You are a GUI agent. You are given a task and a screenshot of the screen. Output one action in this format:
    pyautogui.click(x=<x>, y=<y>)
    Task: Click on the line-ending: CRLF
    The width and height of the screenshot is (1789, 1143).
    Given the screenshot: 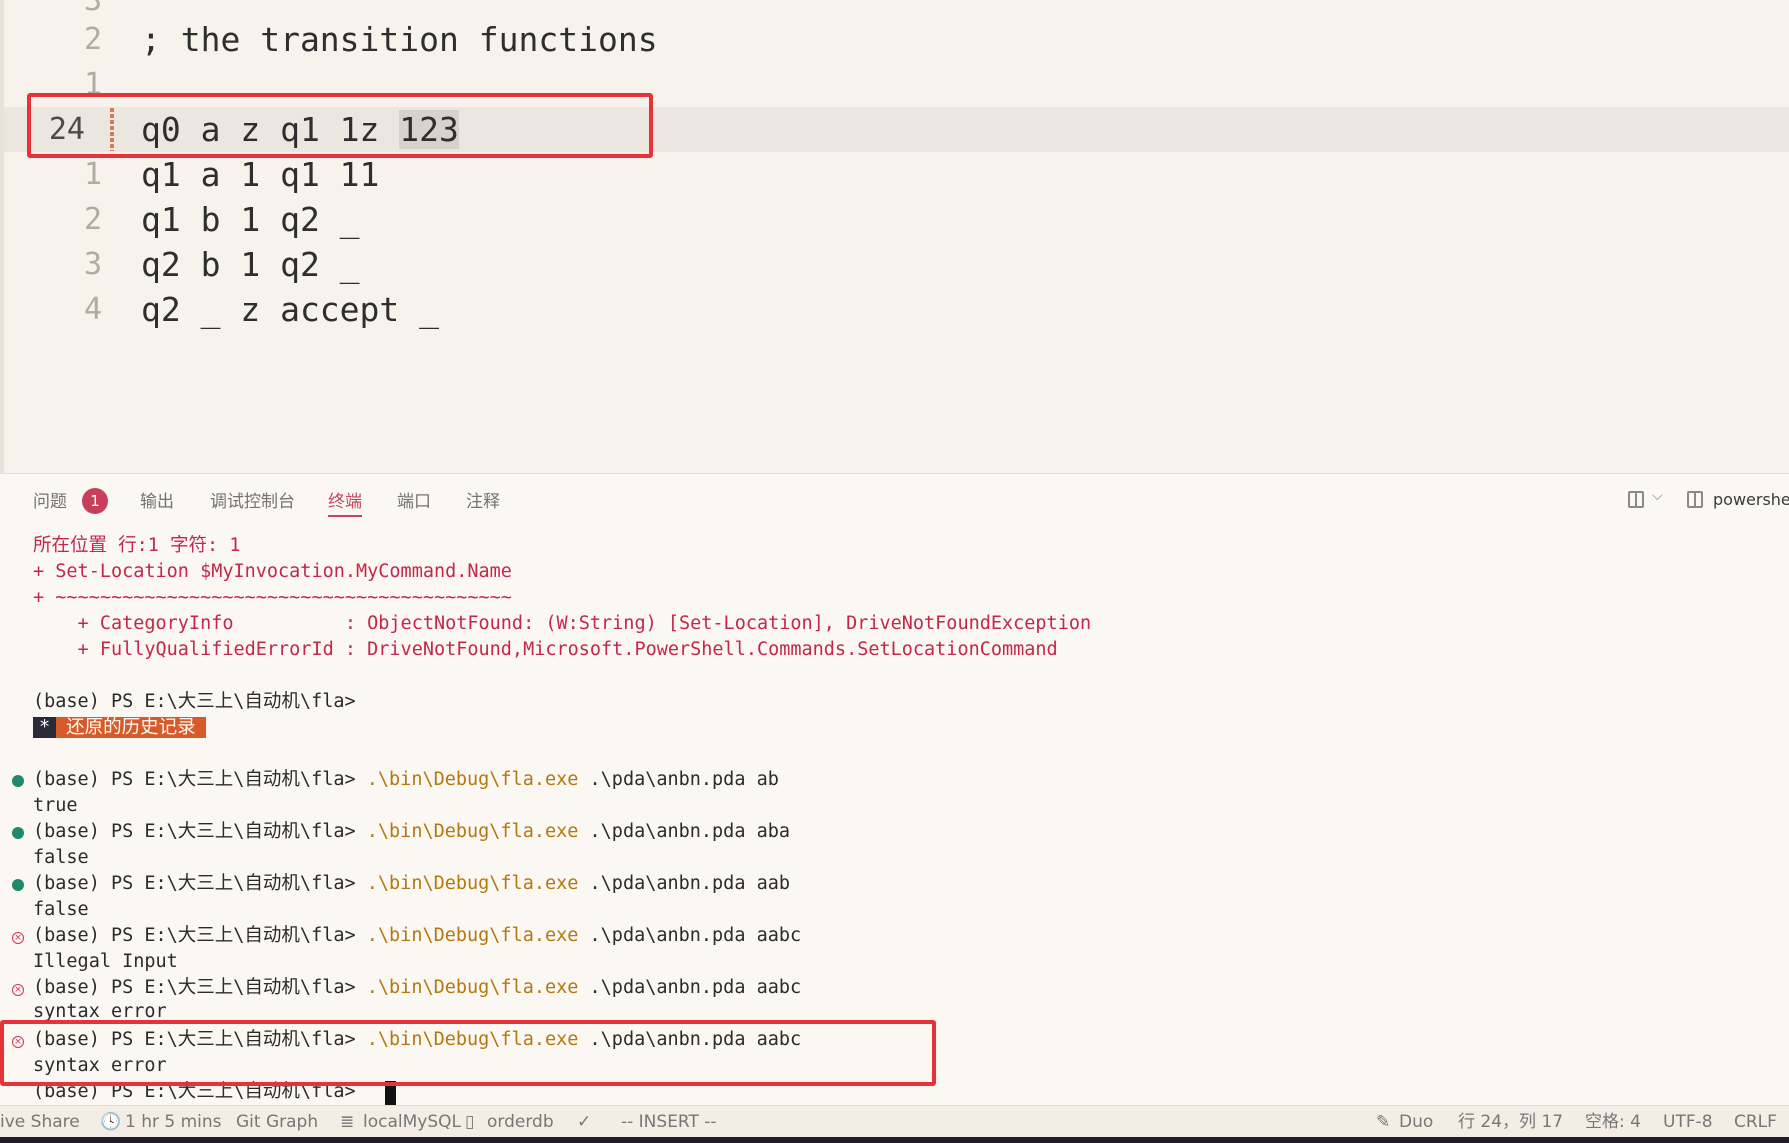 What is the action you would take?
    pyautogui.click(x=1755, y=1122)
    